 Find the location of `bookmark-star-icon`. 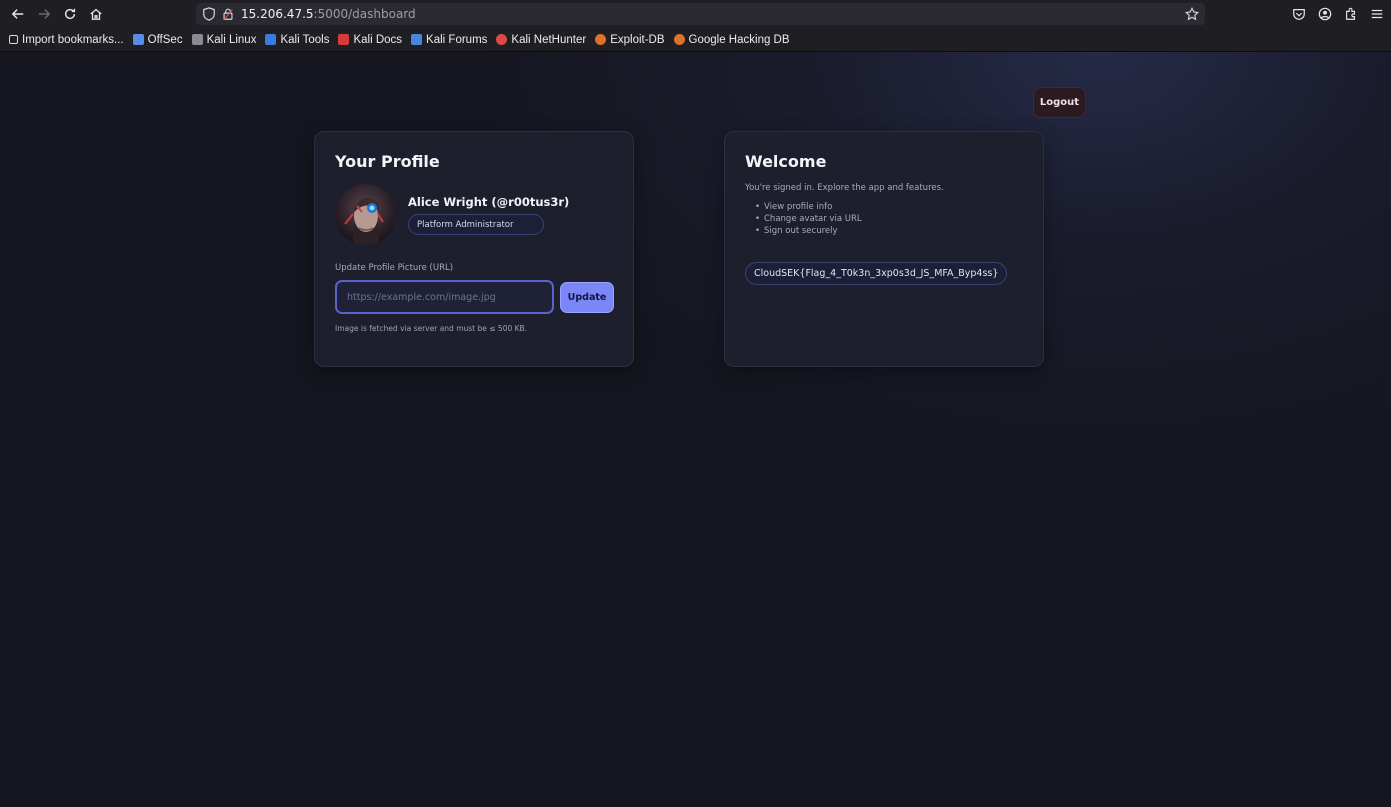

bookmark-star-icon is located at coordinates (1192, 14).